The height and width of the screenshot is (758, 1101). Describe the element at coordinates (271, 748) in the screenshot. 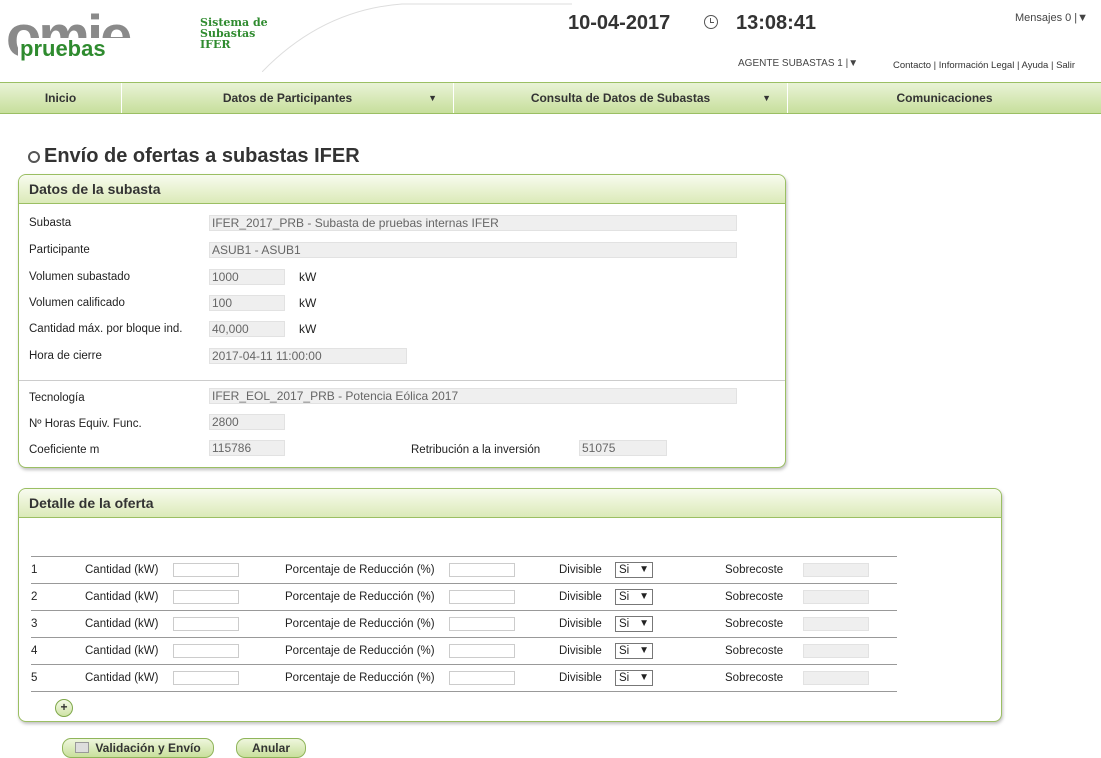

I see `cancel-button: Anular` at that location.